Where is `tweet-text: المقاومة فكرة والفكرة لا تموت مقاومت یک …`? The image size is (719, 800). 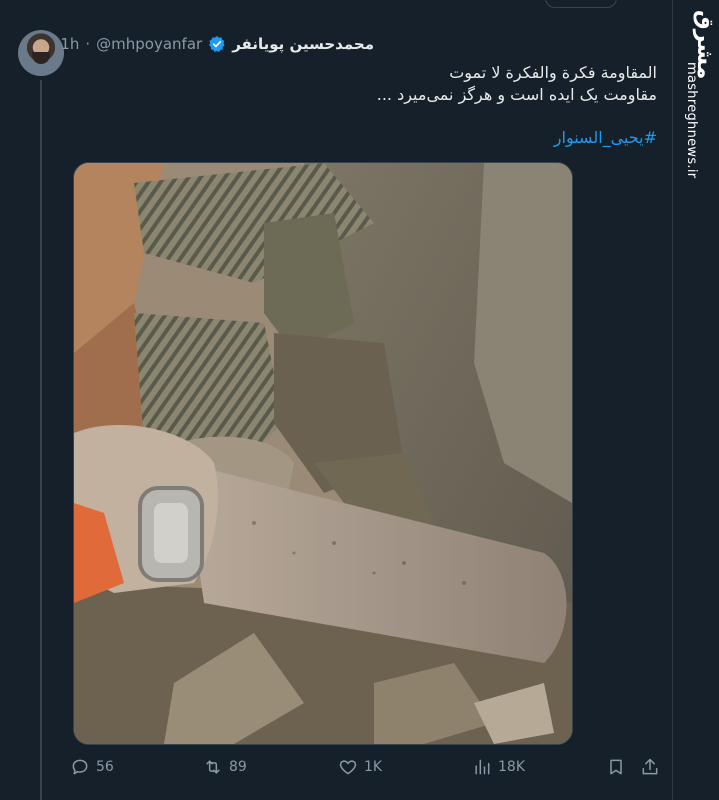
tweet-text: المقاومة فكرة والفكرة لا تموت مقاومت یک … is located at coordinates (397, 84).